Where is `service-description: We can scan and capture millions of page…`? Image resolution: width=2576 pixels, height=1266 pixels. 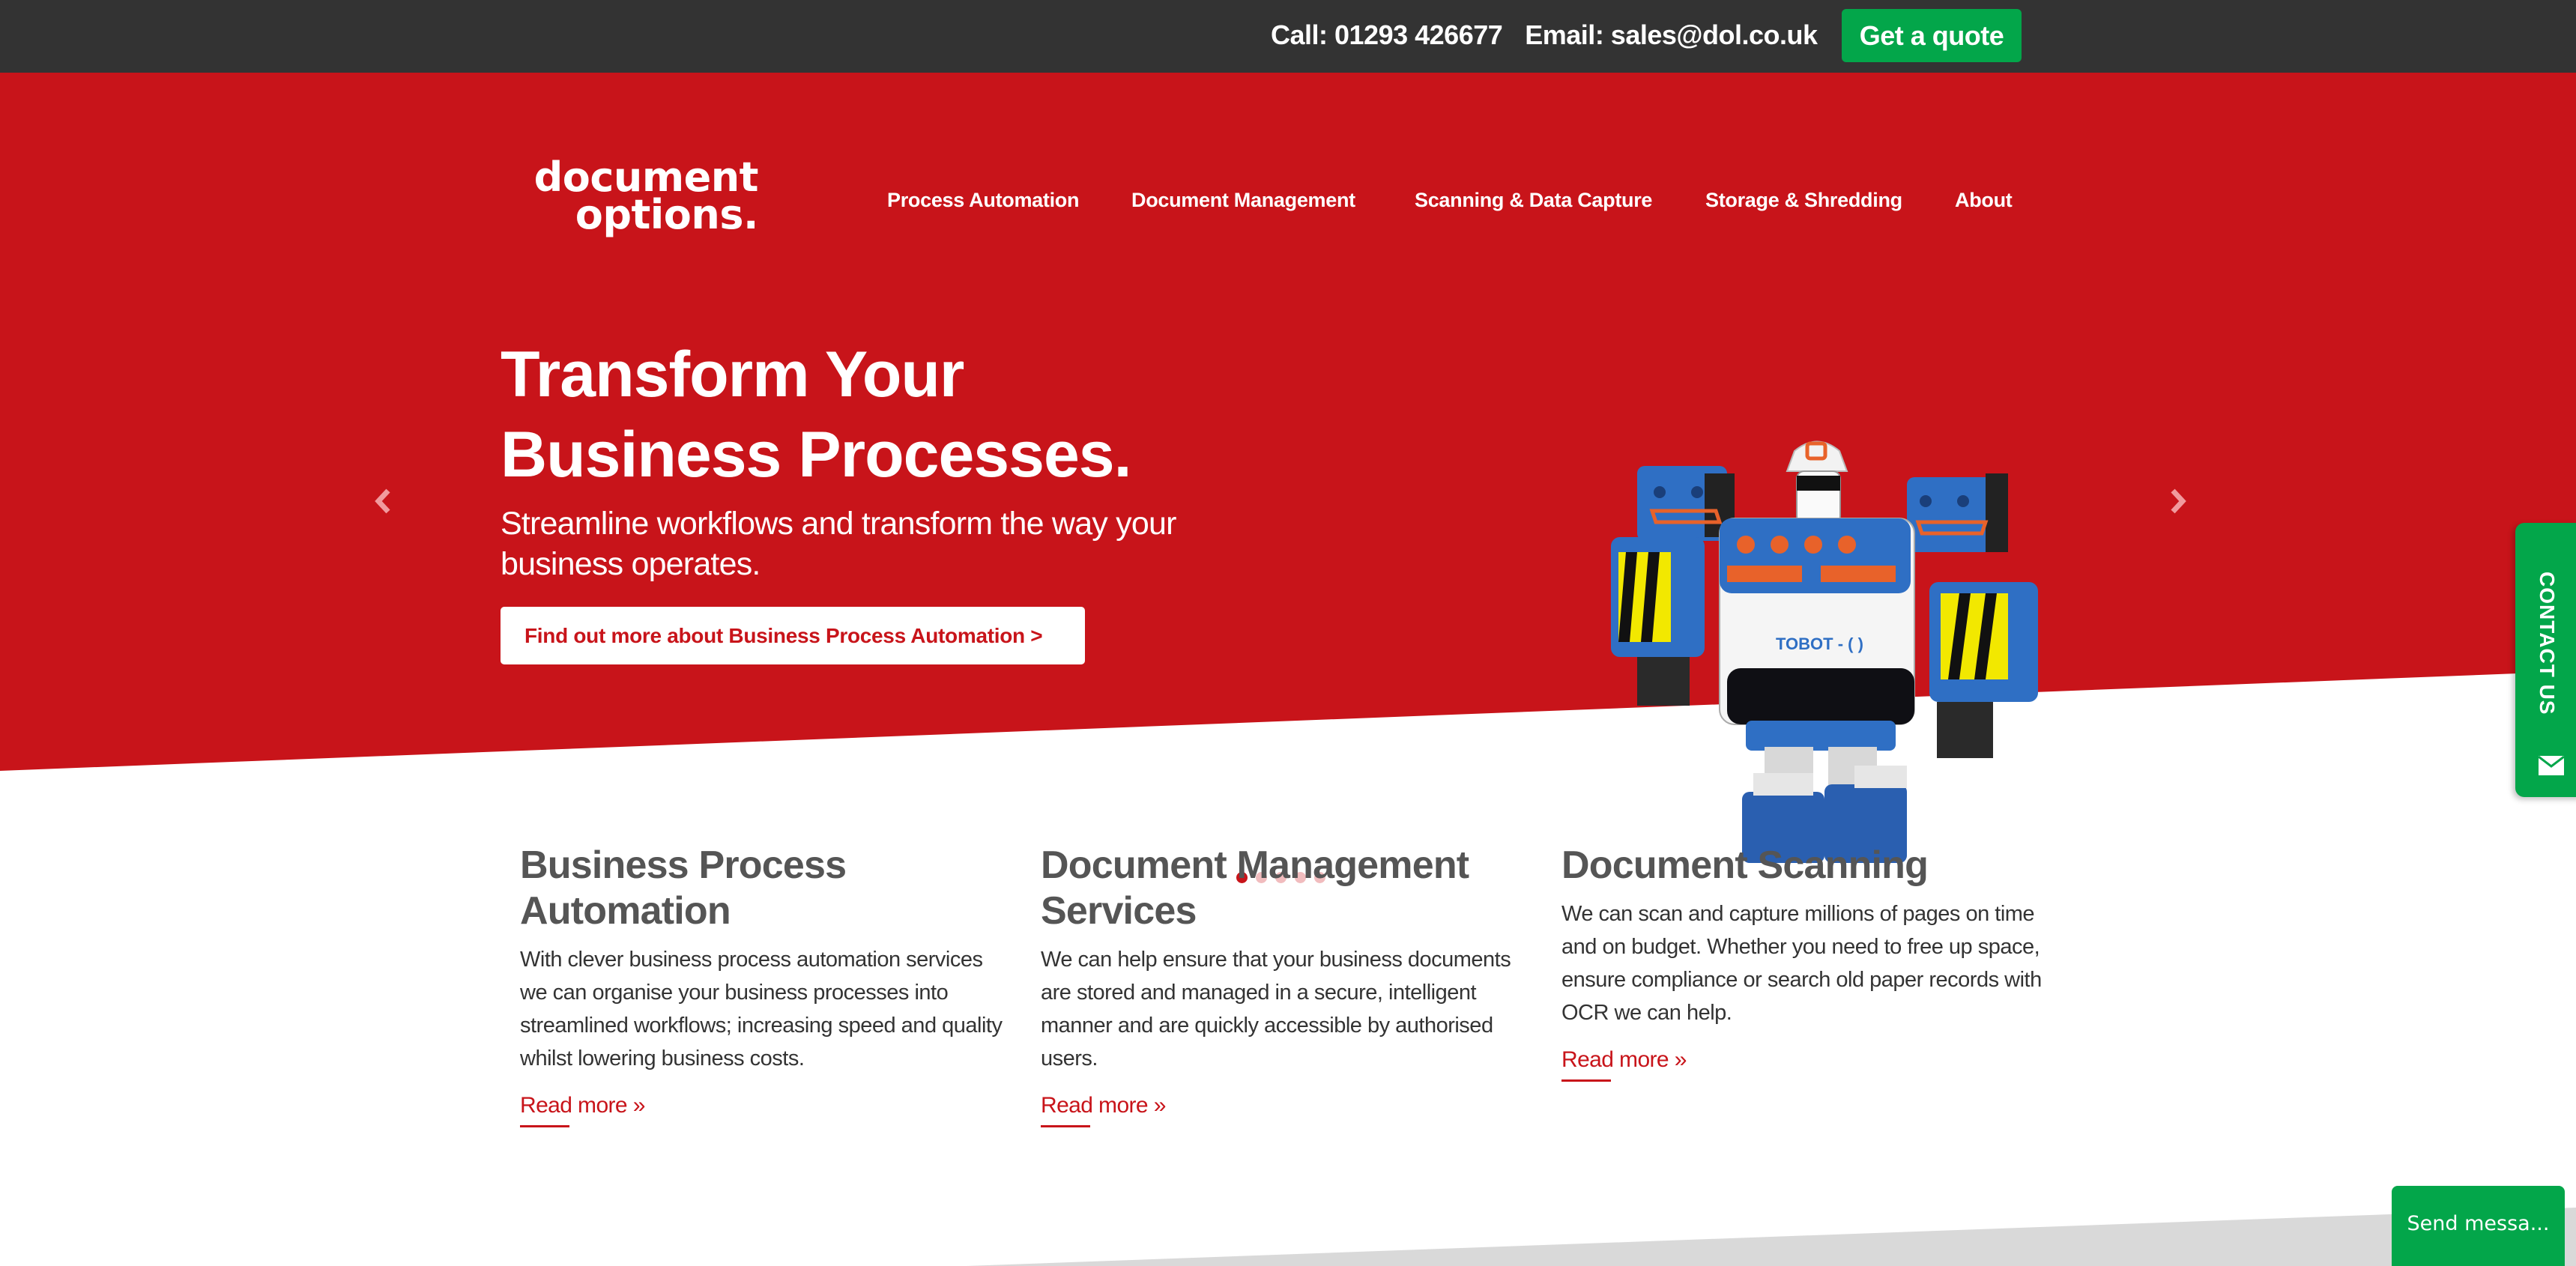 service-description: We can scan and capture millions of page… is located at coordinates (1801, 963).